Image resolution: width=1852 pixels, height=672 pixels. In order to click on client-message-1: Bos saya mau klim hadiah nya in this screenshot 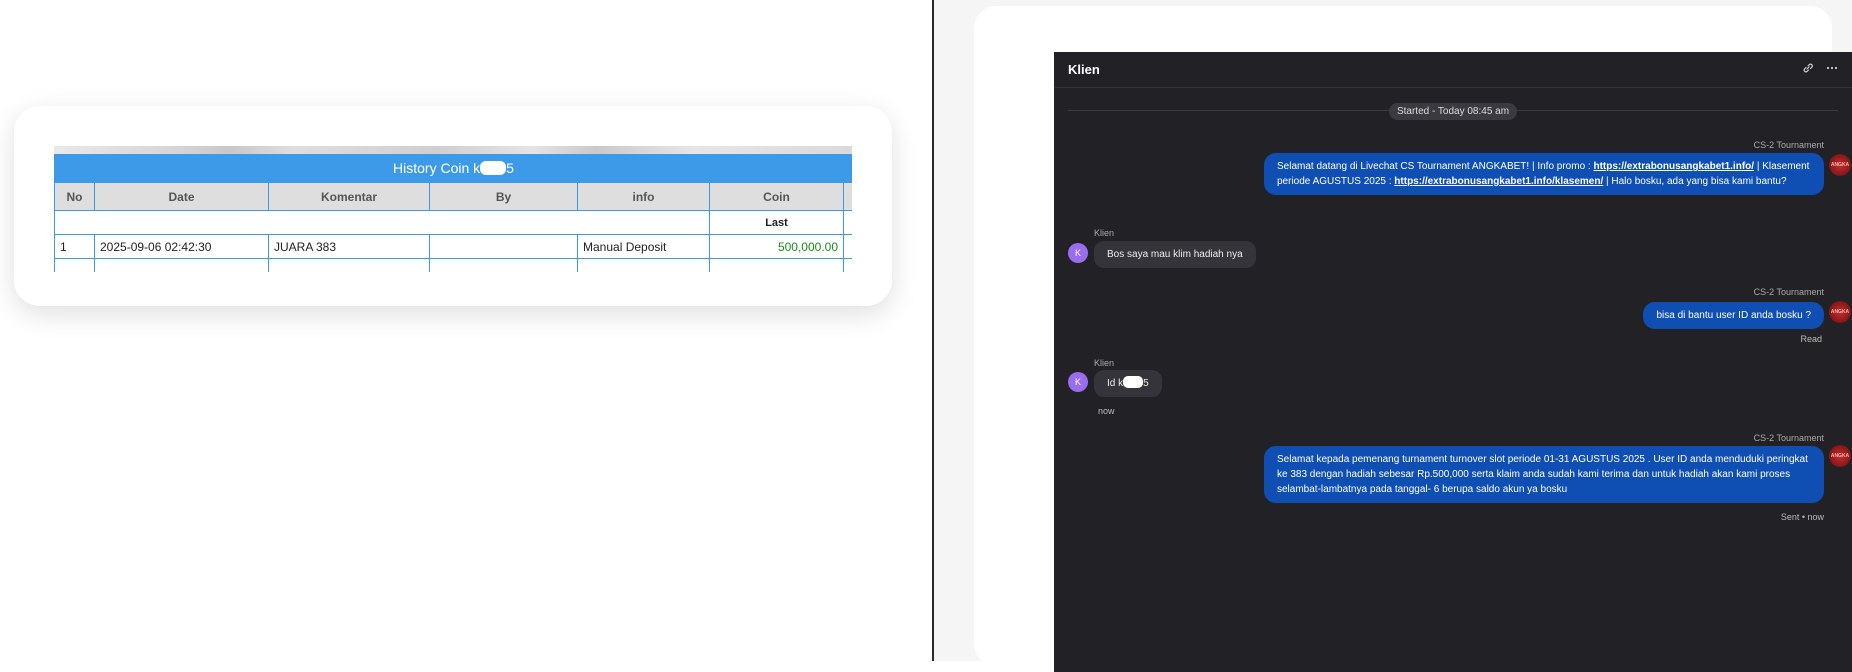, I will do `click(1175, 254)`.